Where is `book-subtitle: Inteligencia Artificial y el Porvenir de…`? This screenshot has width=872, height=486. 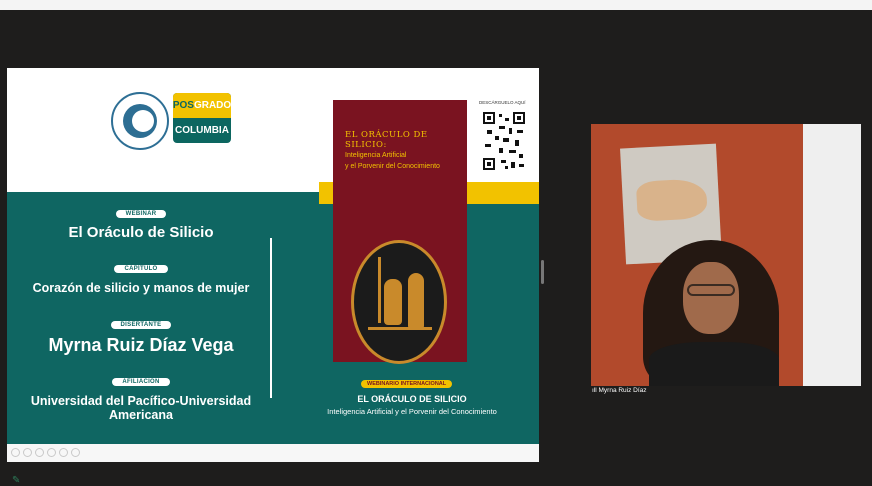 book-subtitle: Inteligencia Artificial y el Porvenir de… is located at coordinates (405, 161).